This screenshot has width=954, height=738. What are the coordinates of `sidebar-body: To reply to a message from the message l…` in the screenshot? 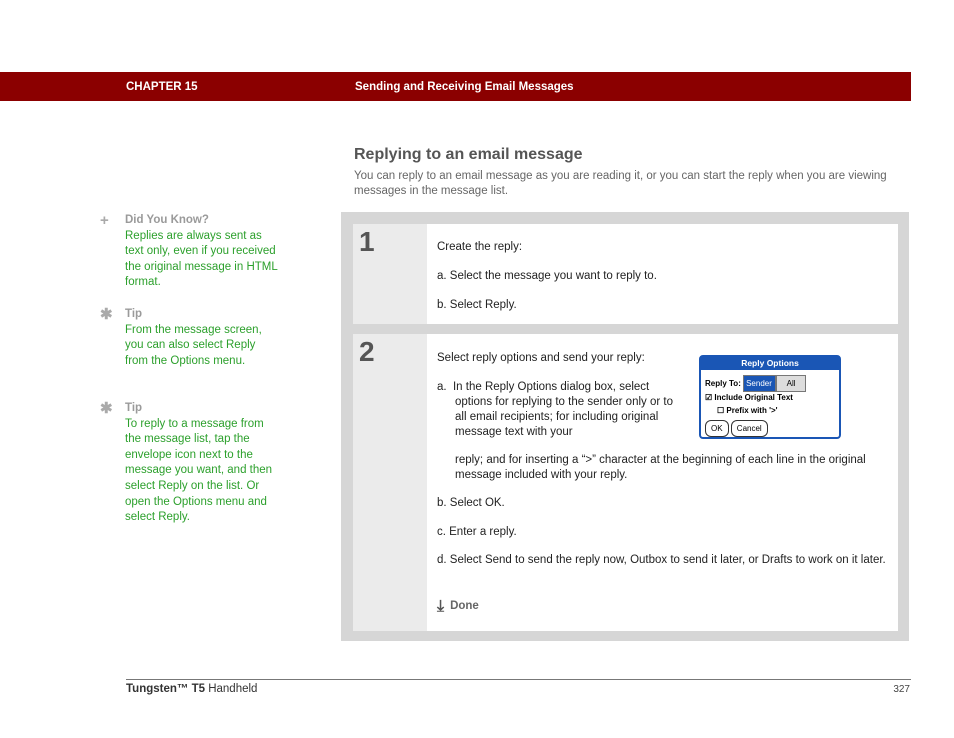 It's located at (199, 470).